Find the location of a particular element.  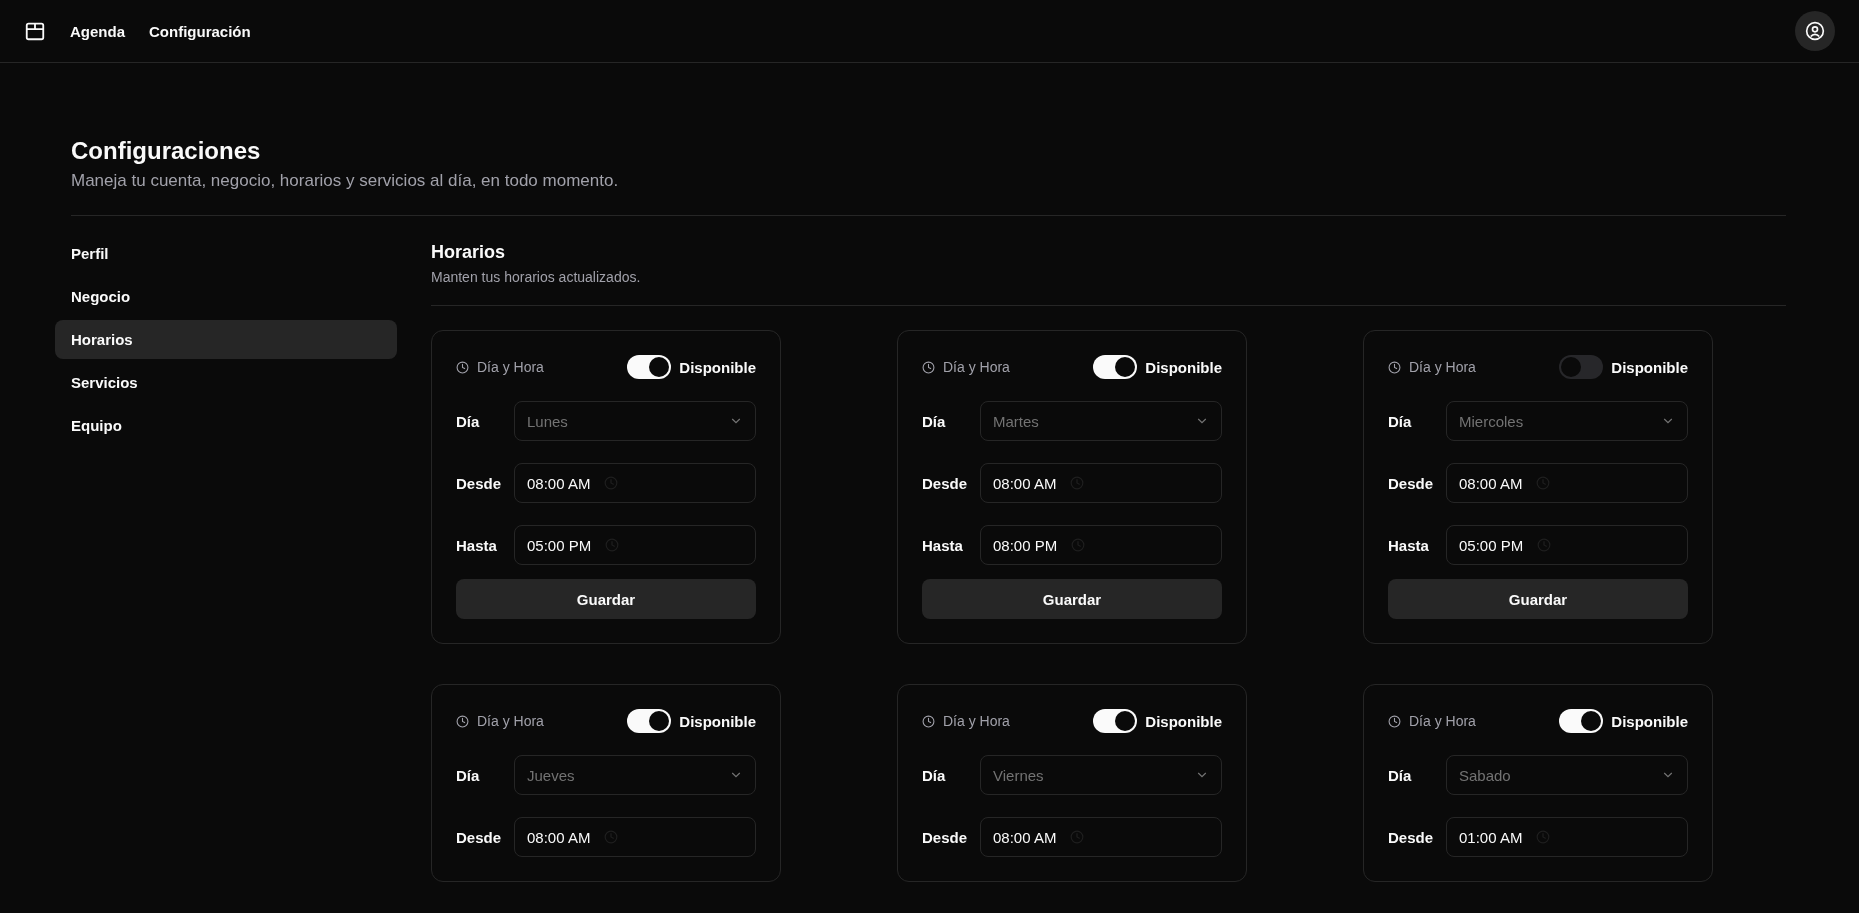

user-icon is located at coordinates (1815, 31).